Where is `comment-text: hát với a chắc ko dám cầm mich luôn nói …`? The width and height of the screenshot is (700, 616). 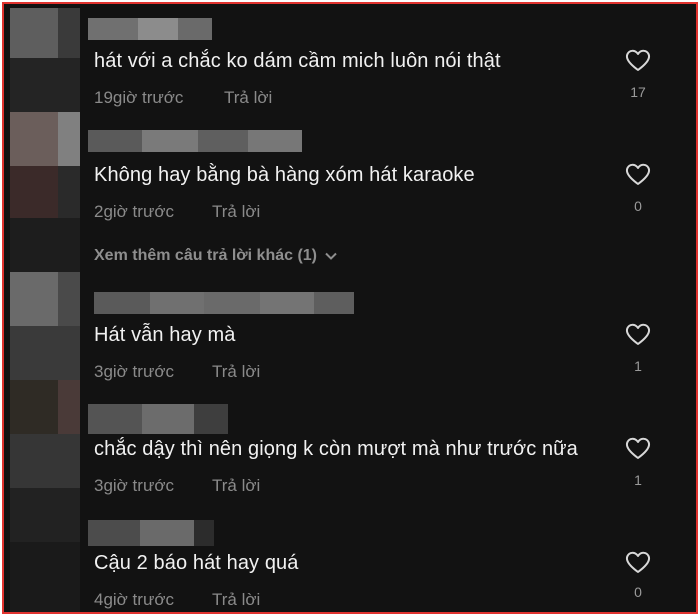
comment-text: hát với a chắc ko dám cầm mich luôn nói … is located at coordinates (297, 61).